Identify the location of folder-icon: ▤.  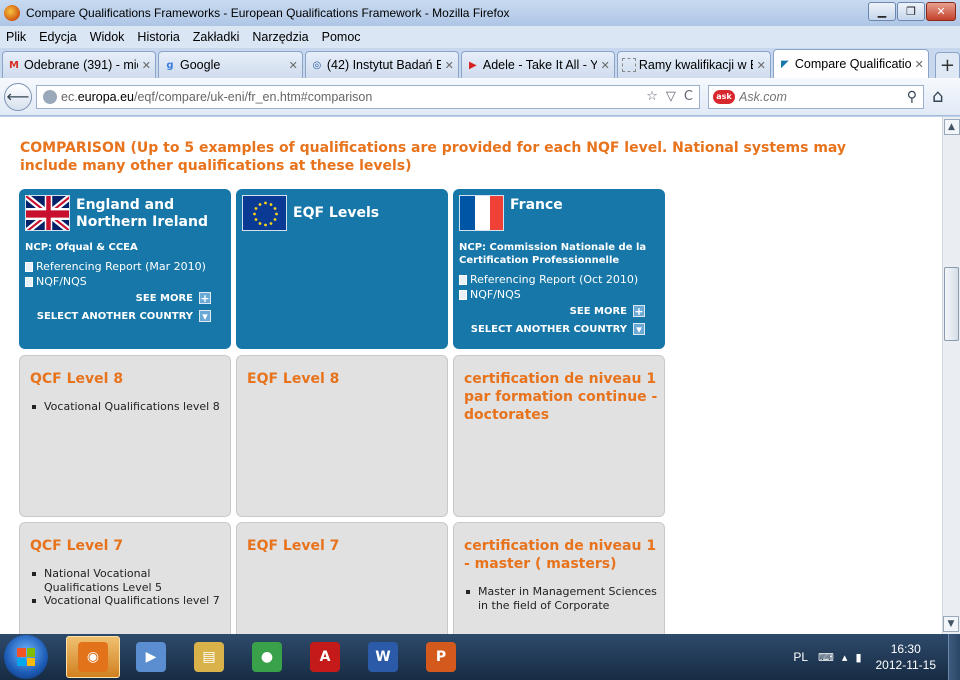
(209, 657).